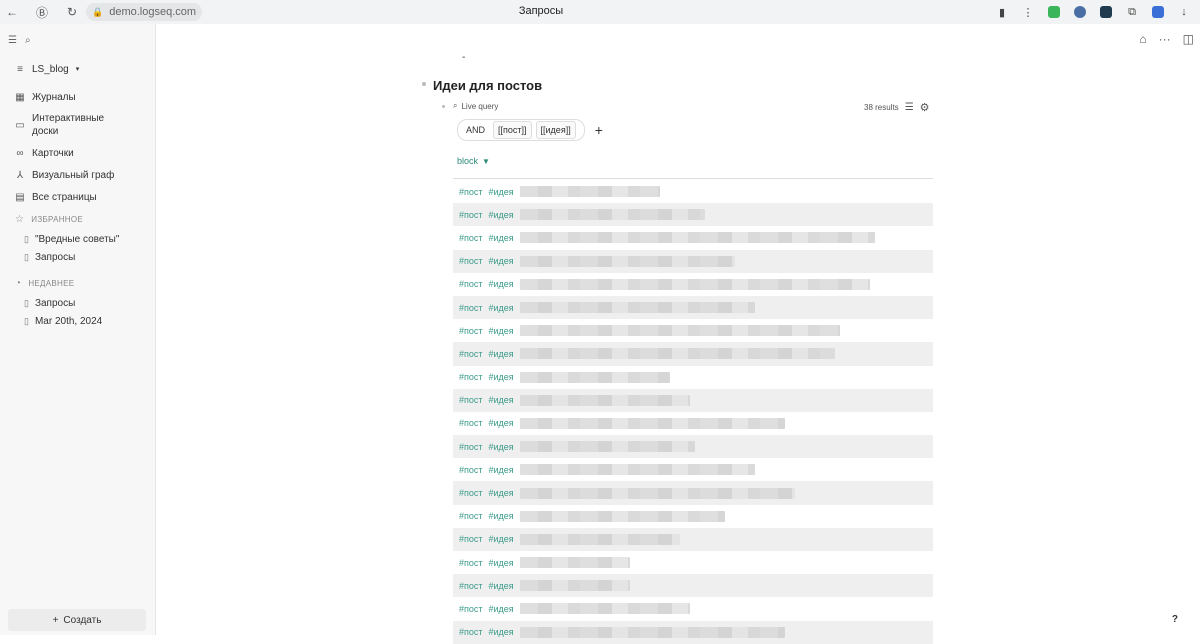 This screenshot has height=644, width=1200. What do you see at coordinates (1188, 39) in the screenshot?
I see `right-sidebar-toggle-icon: ◫` at bounding box center [1188, 39].